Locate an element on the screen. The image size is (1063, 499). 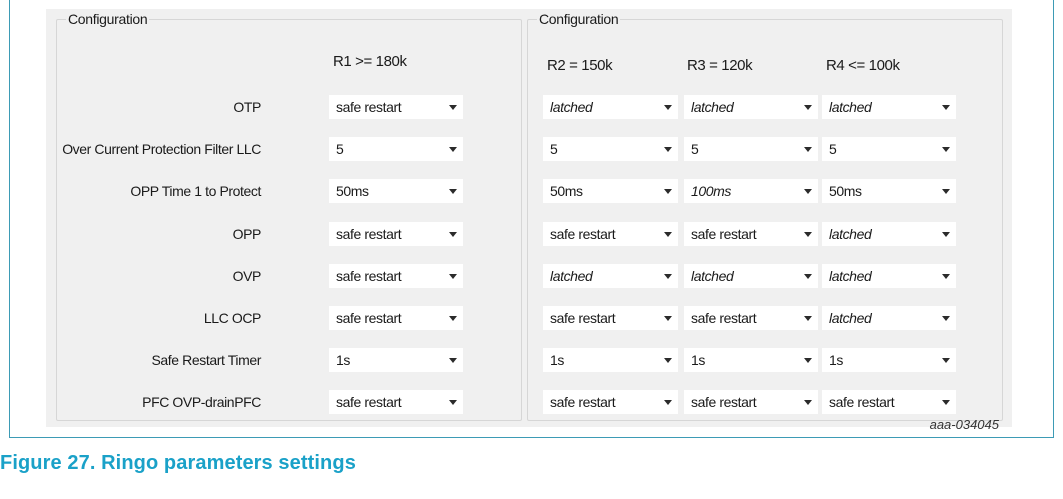
row-label: LLC OCP is located at coordinates (232, 318).